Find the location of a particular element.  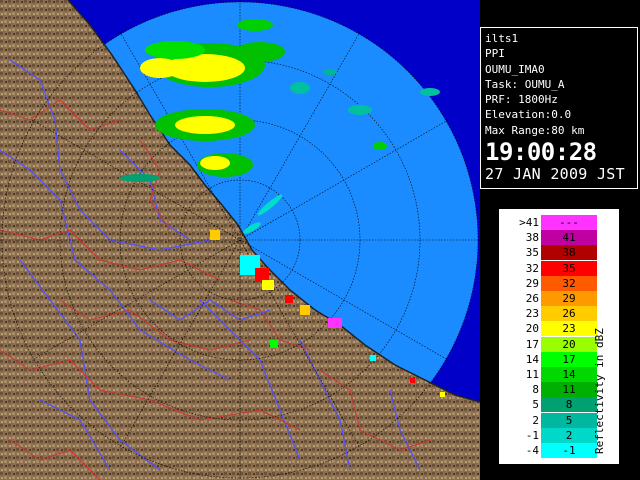

legend-high-value: 11 is located at coordinates (569, 390).